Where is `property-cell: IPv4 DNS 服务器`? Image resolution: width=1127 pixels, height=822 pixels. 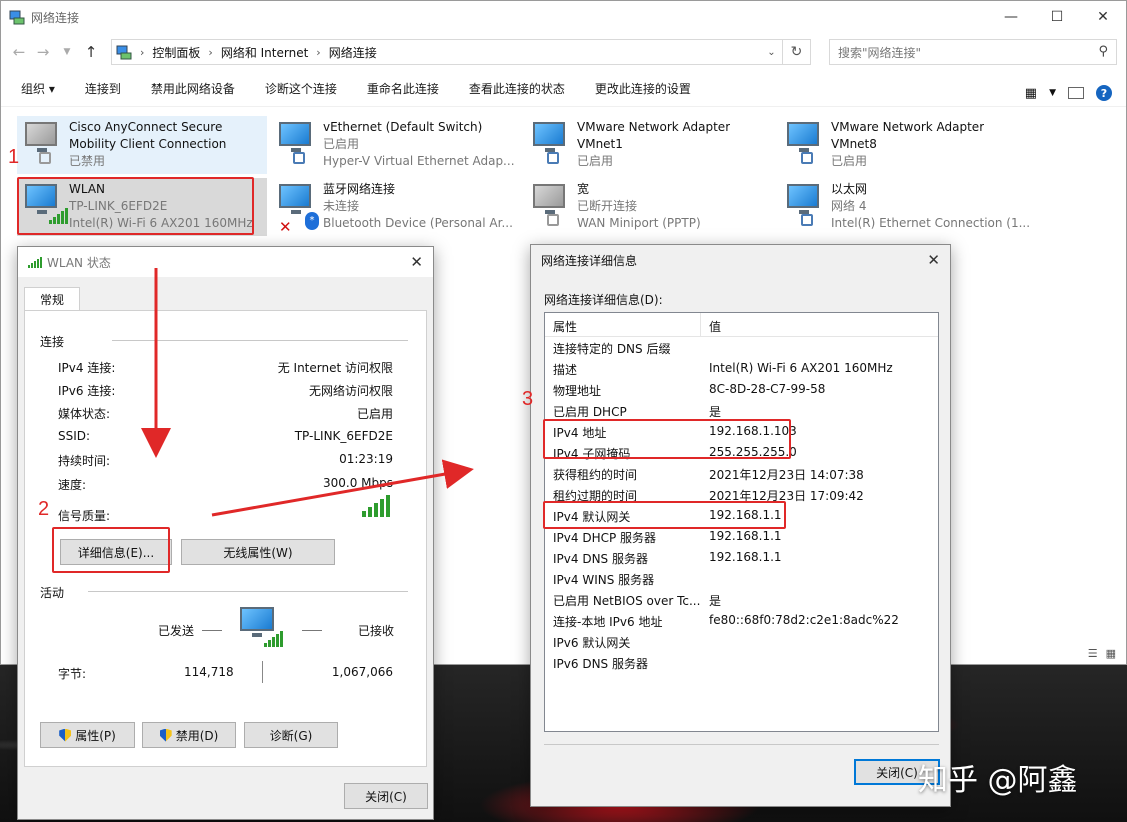 property-cell: IPv4 DNS 服务器 is located at coordinates (600, 559).